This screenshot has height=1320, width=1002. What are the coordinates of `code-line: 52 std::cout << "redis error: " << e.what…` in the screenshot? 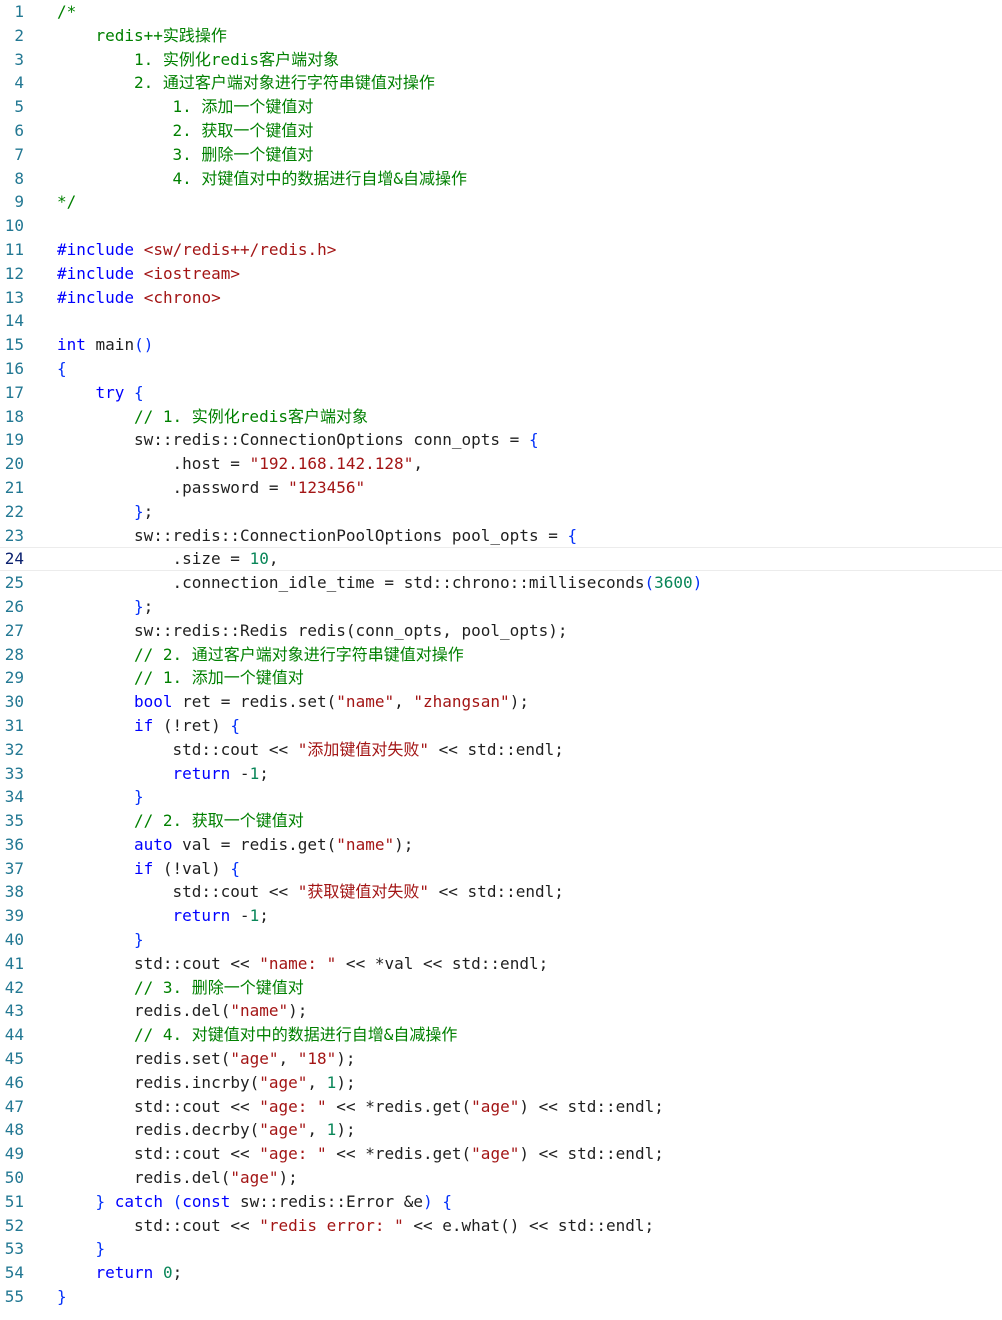 It's located at (501, 1226).